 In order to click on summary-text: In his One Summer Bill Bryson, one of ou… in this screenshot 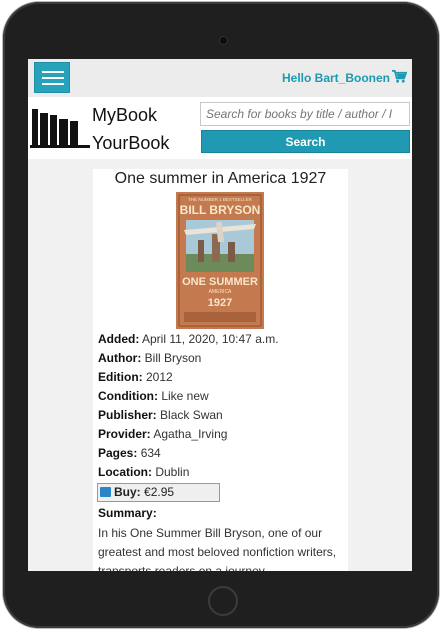, I will do `click(217, 548)`.